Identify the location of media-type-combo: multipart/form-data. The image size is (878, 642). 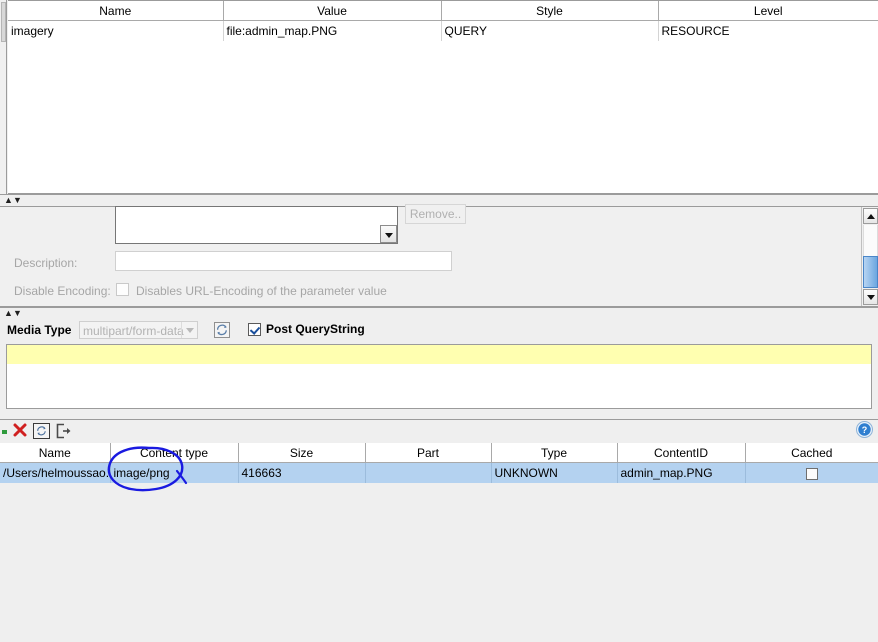
(138, 330).